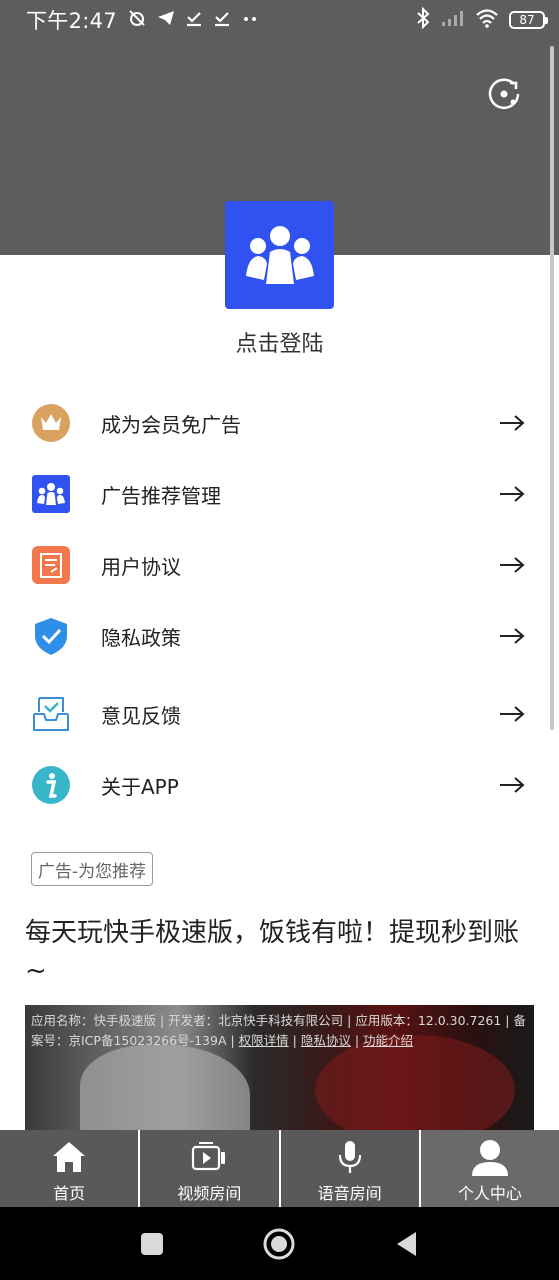 This screenshot has height=1280, width=559. I want to click on menu-item-about: 关于APP, so click(279, 785).